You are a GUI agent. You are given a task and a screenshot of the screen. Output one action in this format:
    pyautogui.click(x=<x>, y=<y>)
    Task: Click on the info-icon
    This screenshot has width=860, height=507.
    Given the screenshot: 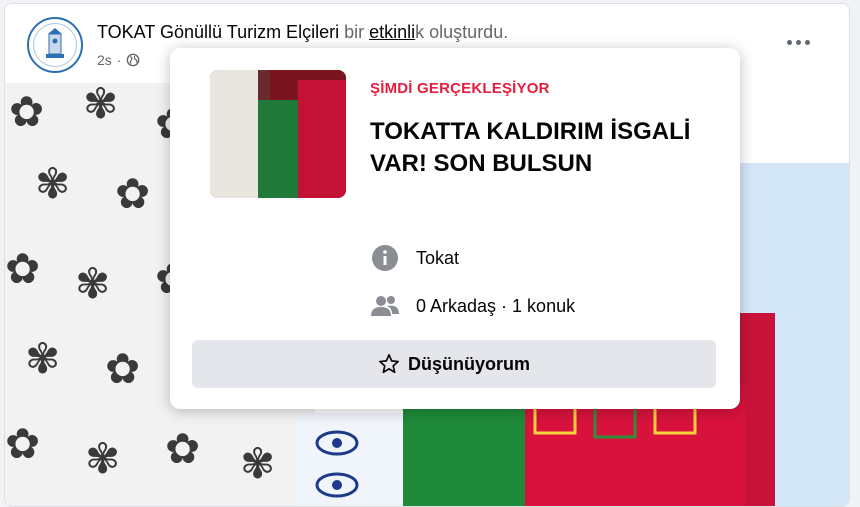 What is the action you would take?
    pyautogui.click(x=385, y=258)
    